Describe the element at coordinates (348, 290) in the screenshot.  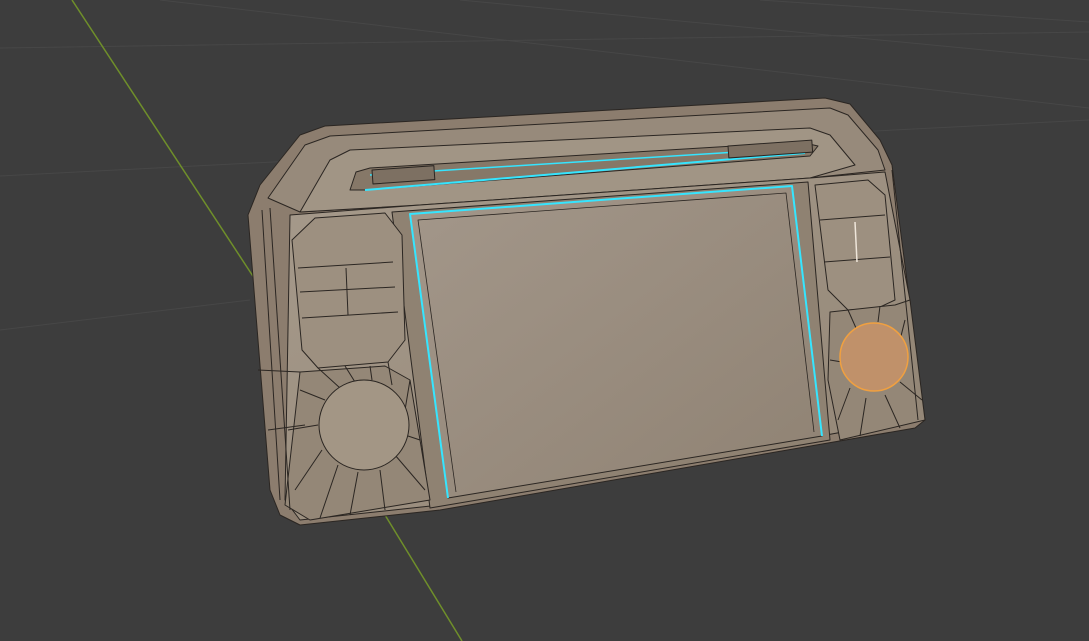
I see `left-dpad-housing` at that location.